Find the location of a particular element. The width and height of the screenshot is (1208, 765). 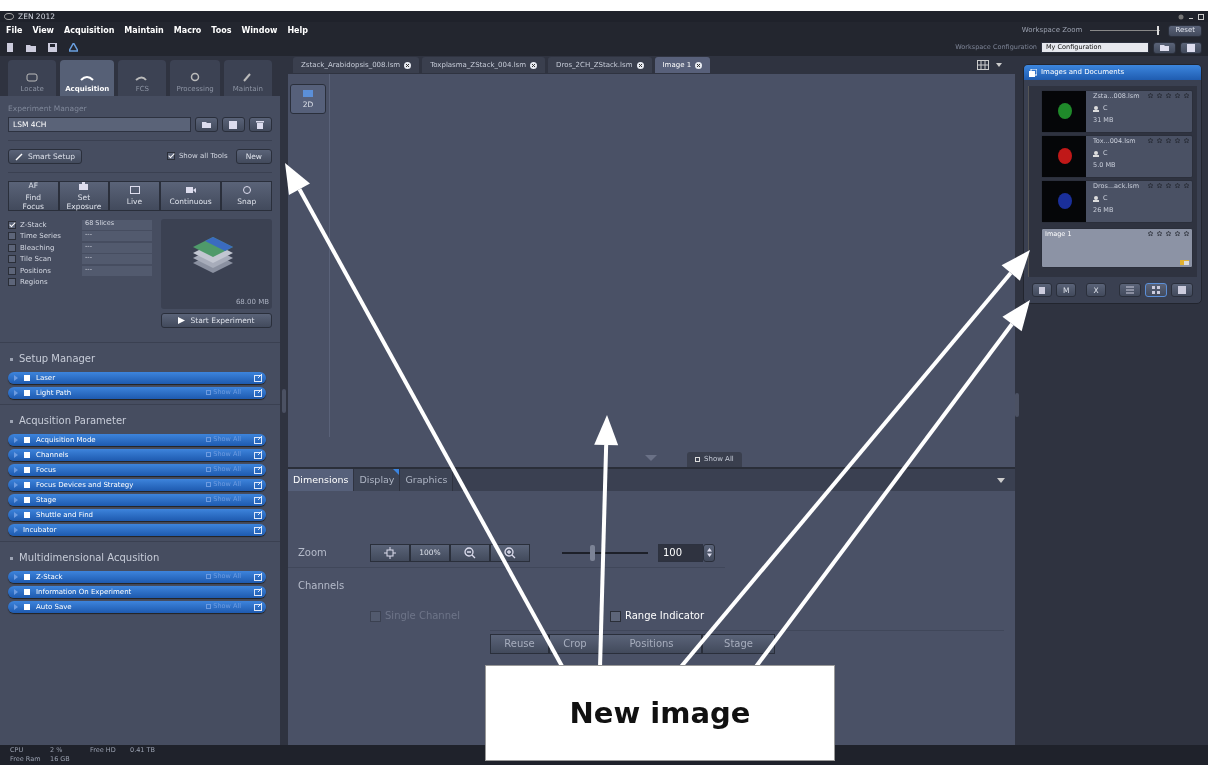

help-icon is located at coordinates (1181, 16).